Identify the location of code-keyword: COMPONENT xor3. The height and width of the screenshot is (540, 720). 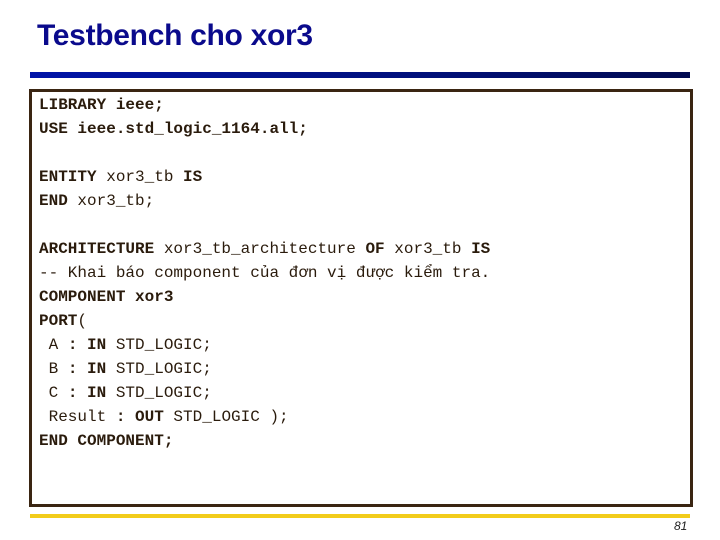
(106, 297).